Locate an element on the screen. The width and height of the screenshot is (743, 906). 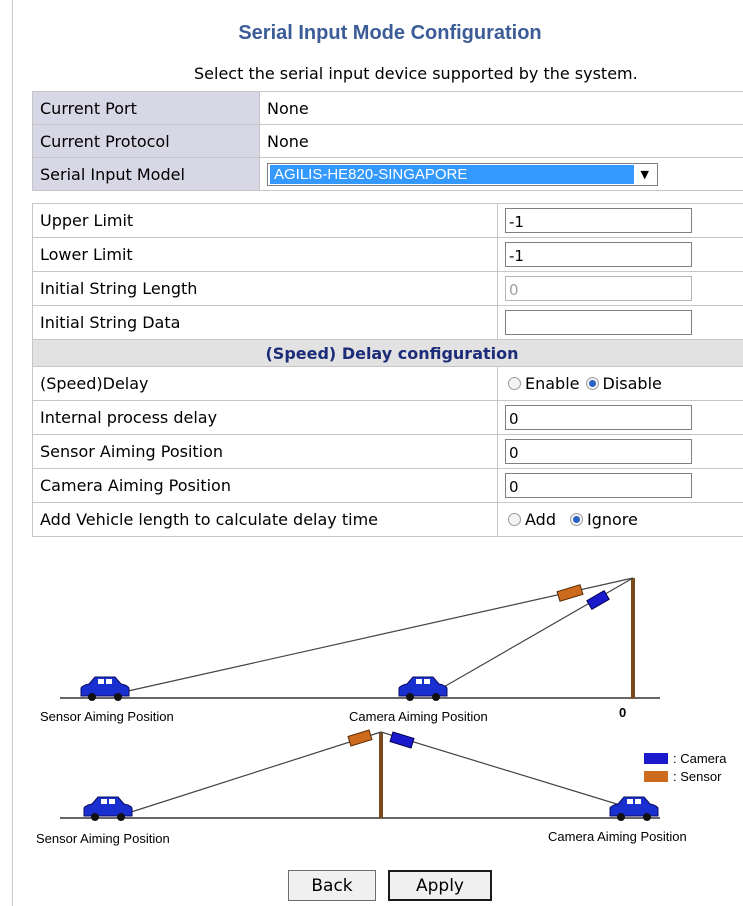
initial-string-data-row: Initial String Data is located at coordinates (387, 322).